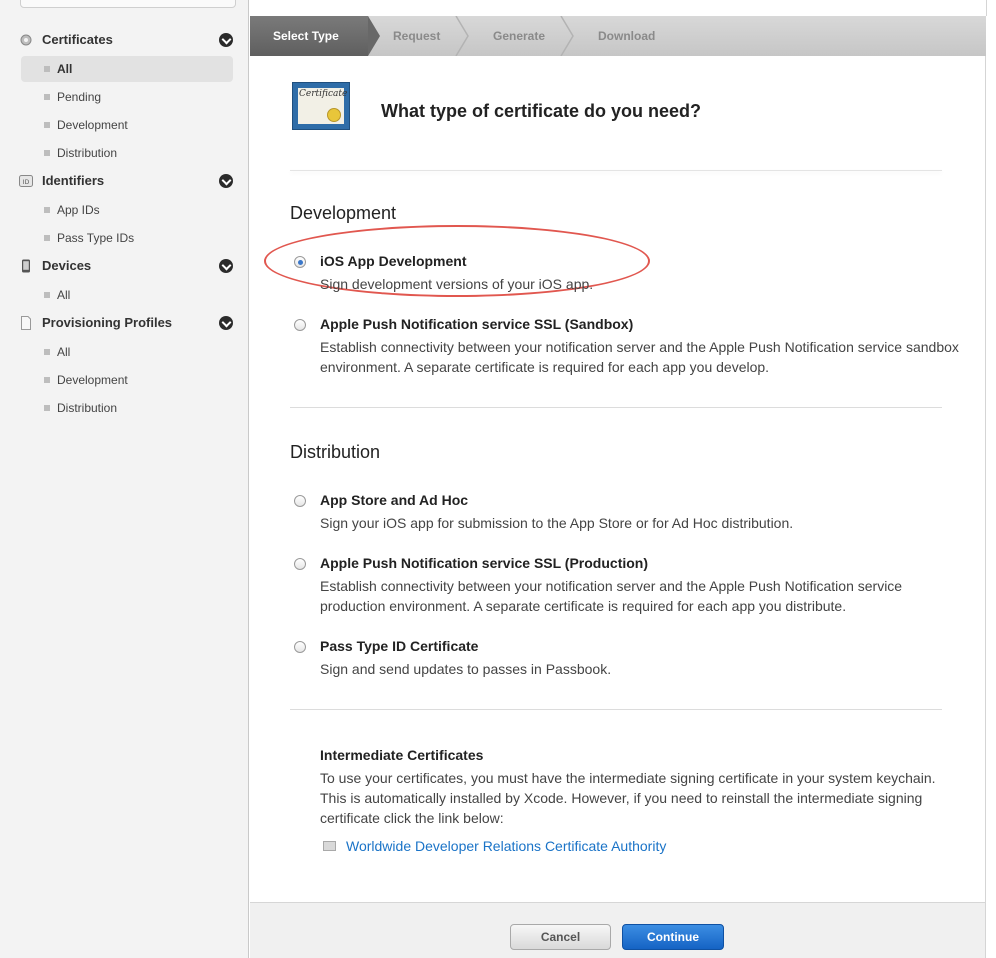 The width and height of the screenshot is (996, 958). I want to click on wizard-step-bar: Select Type Request Generate Download, so click(618, 36).